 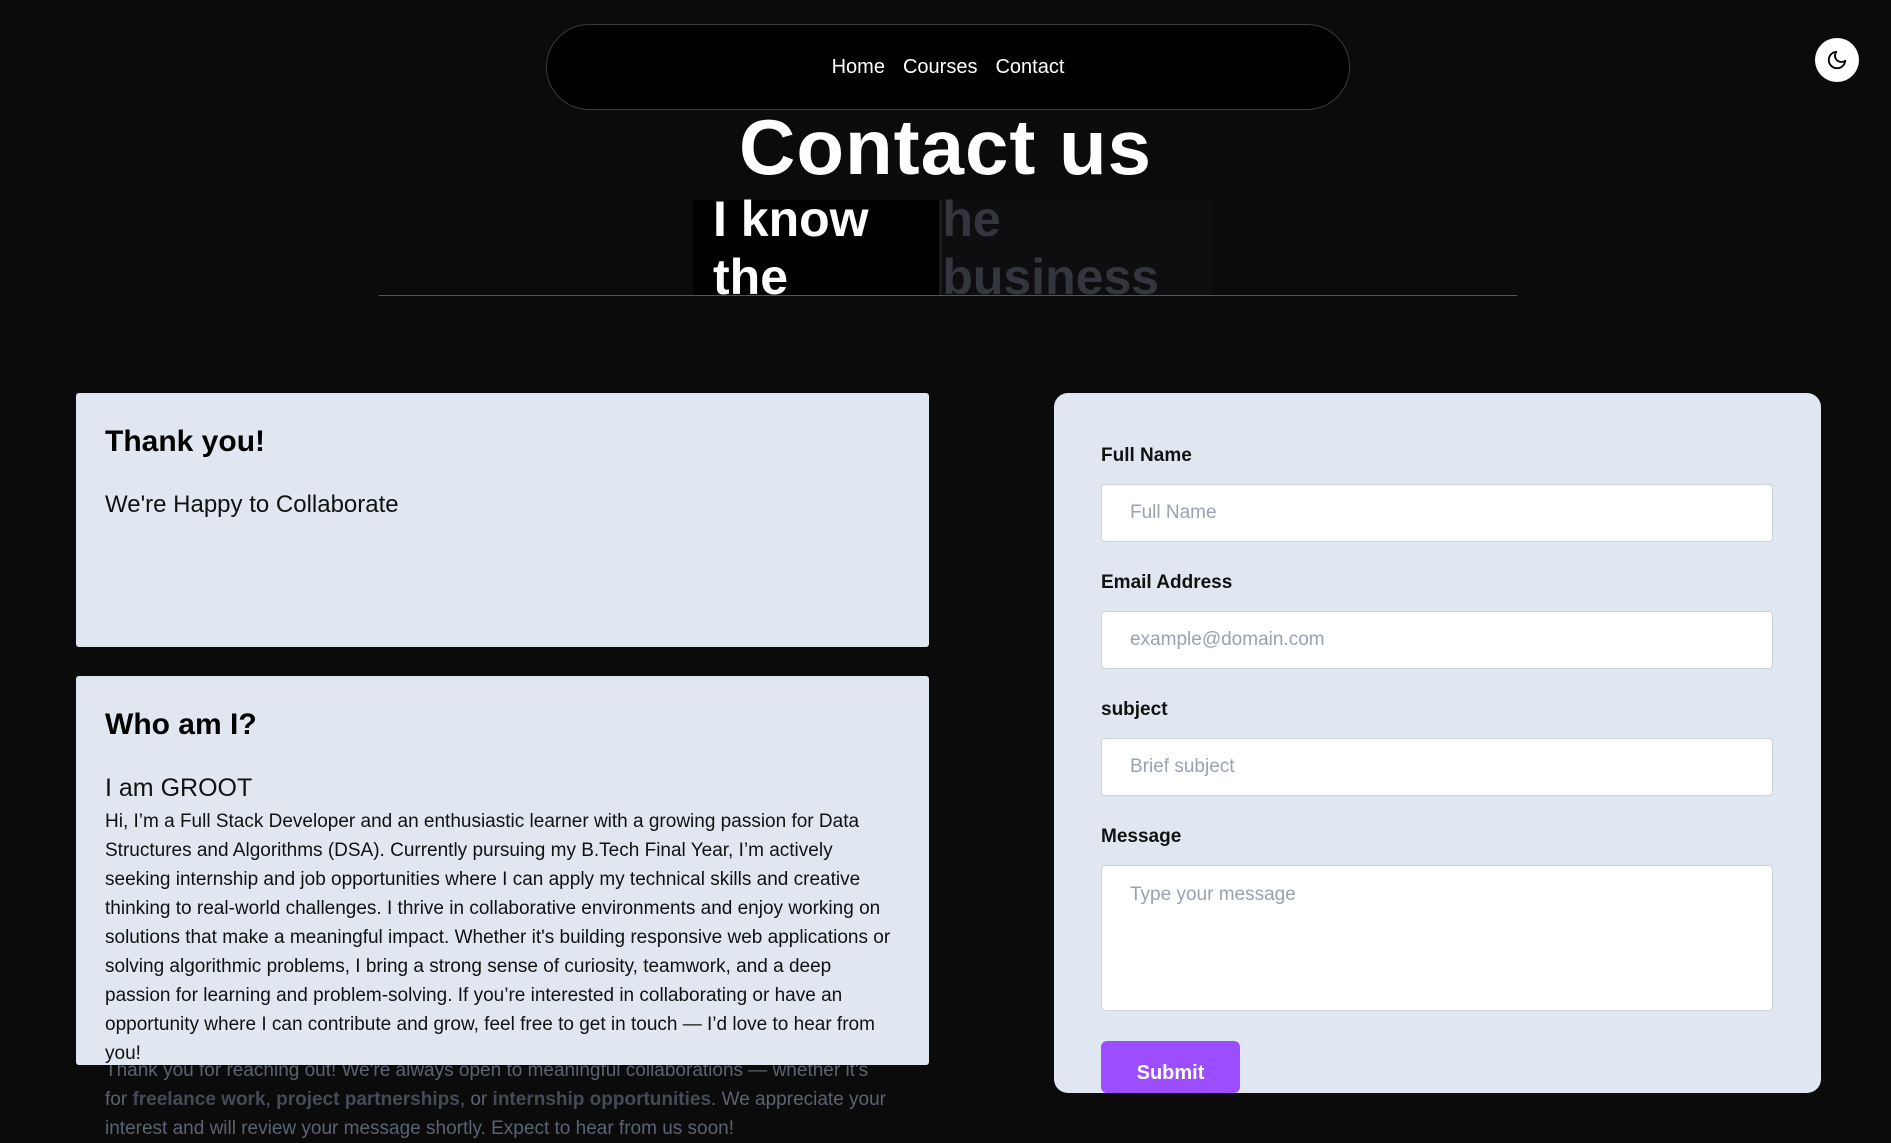 I want to click on moon-icon, so click(x=1837, y=60).